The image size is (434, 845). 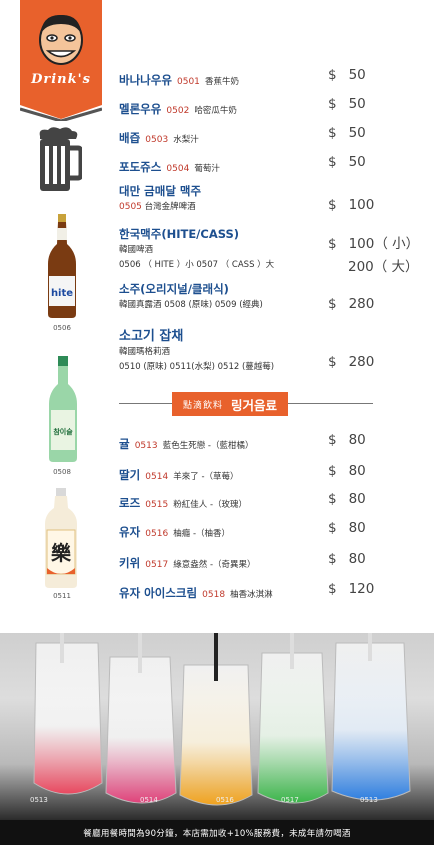 I want to click on menu-item: 배즙 0503 水梨汁, so click(x=159, y=138).